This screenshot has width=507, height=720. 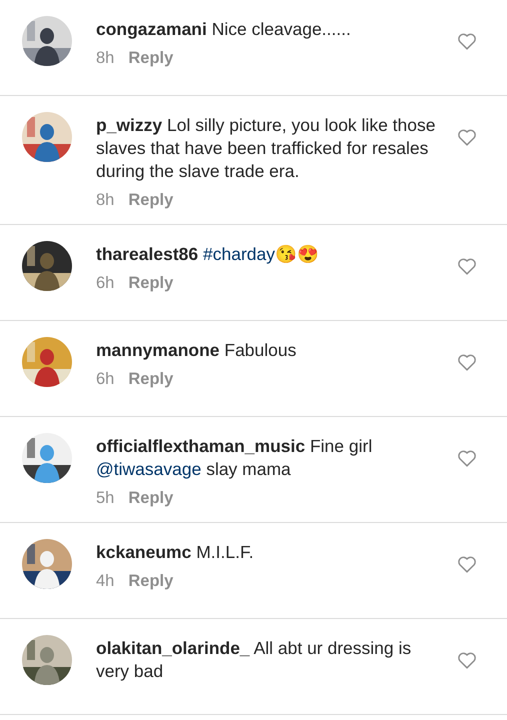 What do you see at coordinates (149, 469) in the screenshot?
I see `comment-link: @tiwasavage` at bounding box center [149, 469].